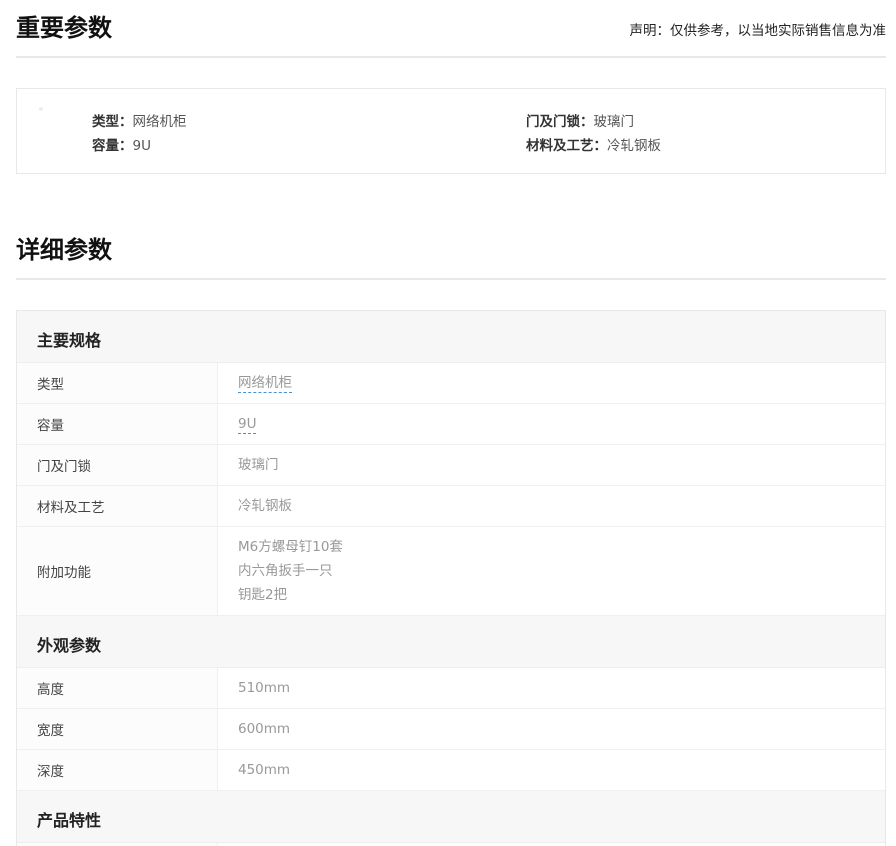 This screenshot has width=896, height=846. I want to click on spec-key: 门及门锁, so click(117, 465).